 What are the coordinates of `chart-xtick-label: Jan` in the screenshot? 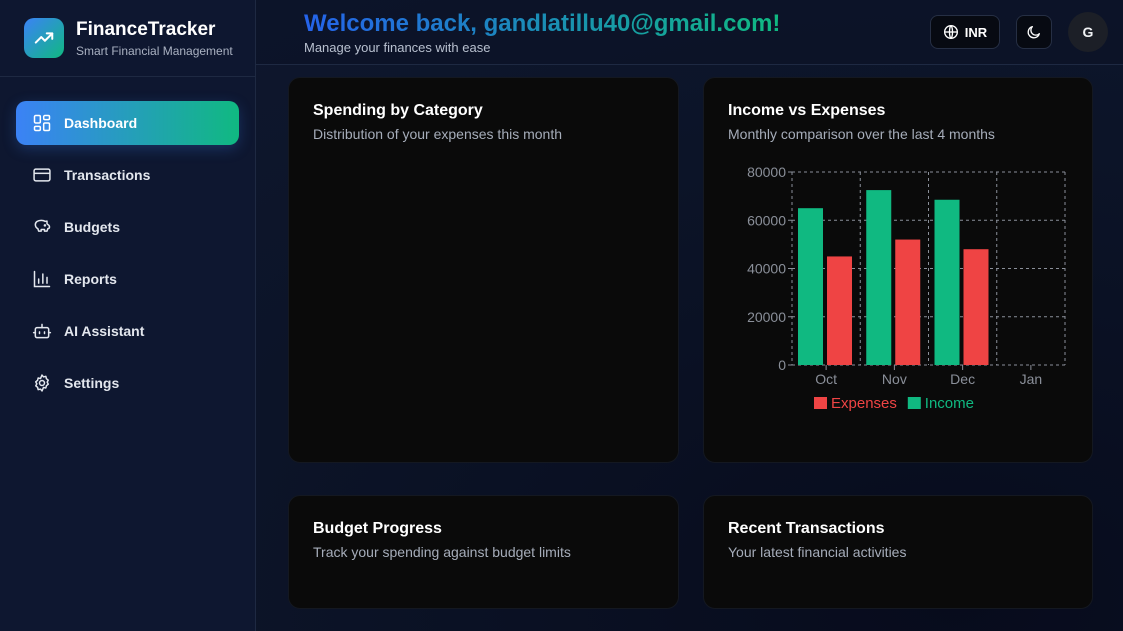 It's located at (1031, 379).